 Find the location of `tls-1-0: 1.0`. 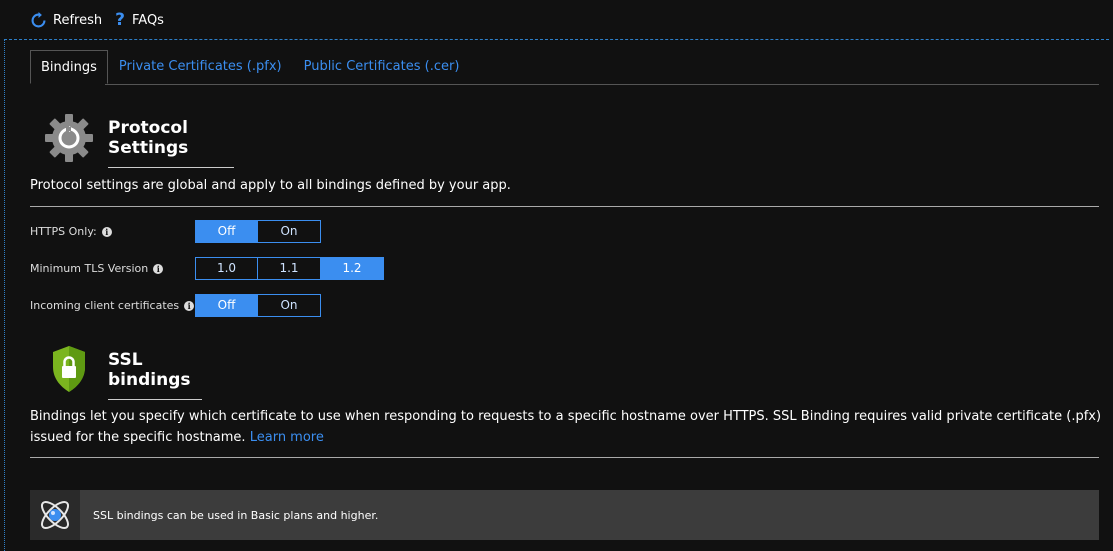

tls-1-0: 1.0 is located at coordinates (226, 268).